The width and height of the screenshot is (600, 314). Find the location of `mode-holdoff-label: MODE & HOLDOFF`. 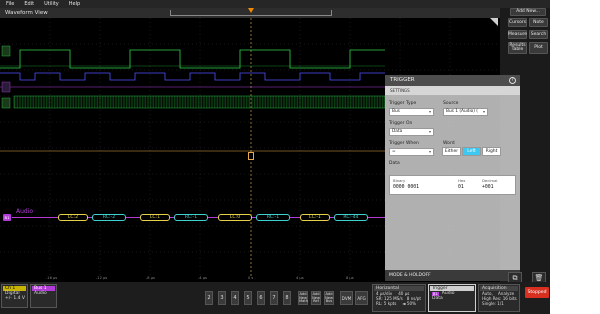

mode-holdoff-label: MODE & HOLDOFF is located at coordinates (410, 275).